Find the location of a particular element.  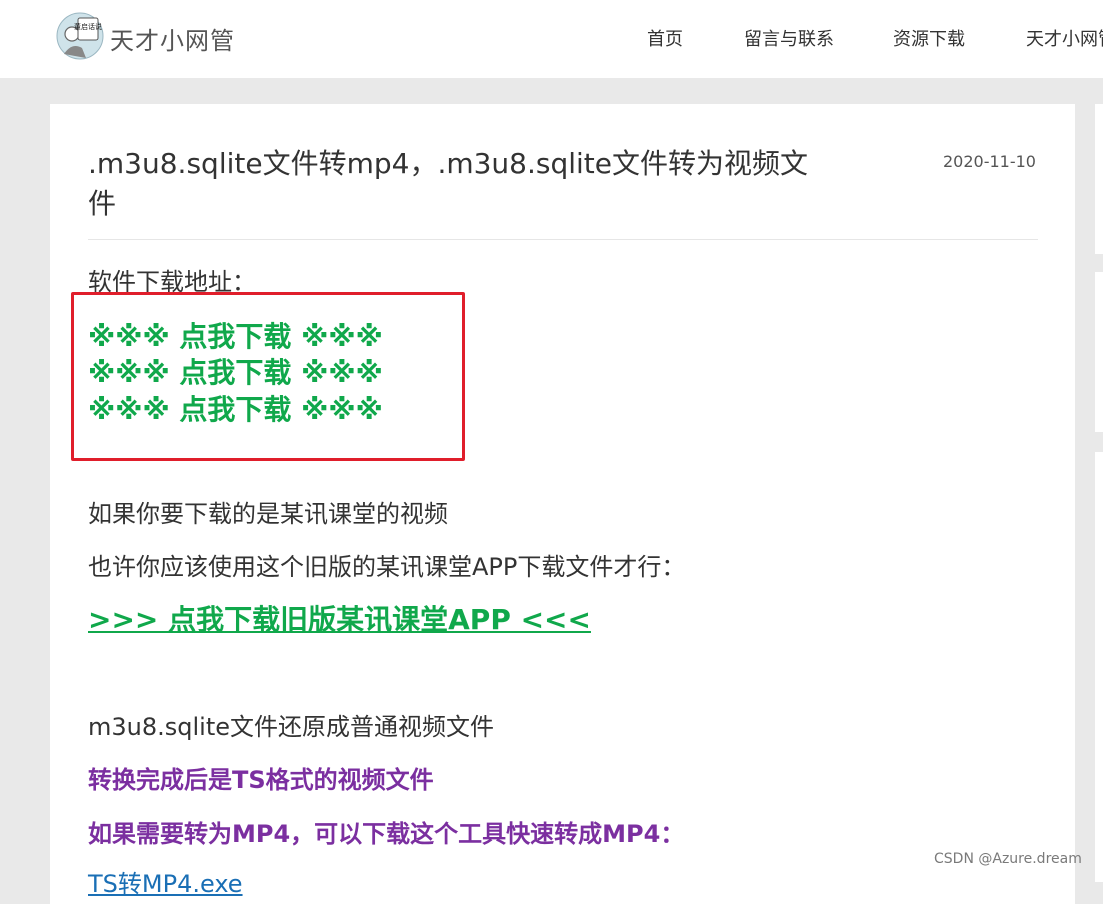

purple-note: 如果需要转为MP4，可以下载这个工具快速转成MP4： is located at coordinates (386, 834).